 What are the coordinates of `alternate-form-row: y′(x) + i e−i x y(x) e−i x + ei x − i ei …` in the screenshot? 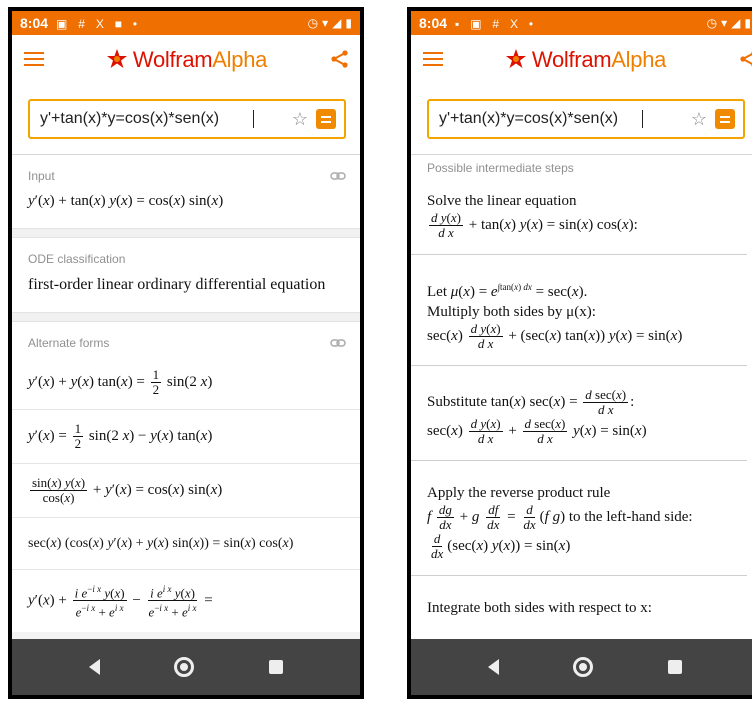 It's located at (120, 602).